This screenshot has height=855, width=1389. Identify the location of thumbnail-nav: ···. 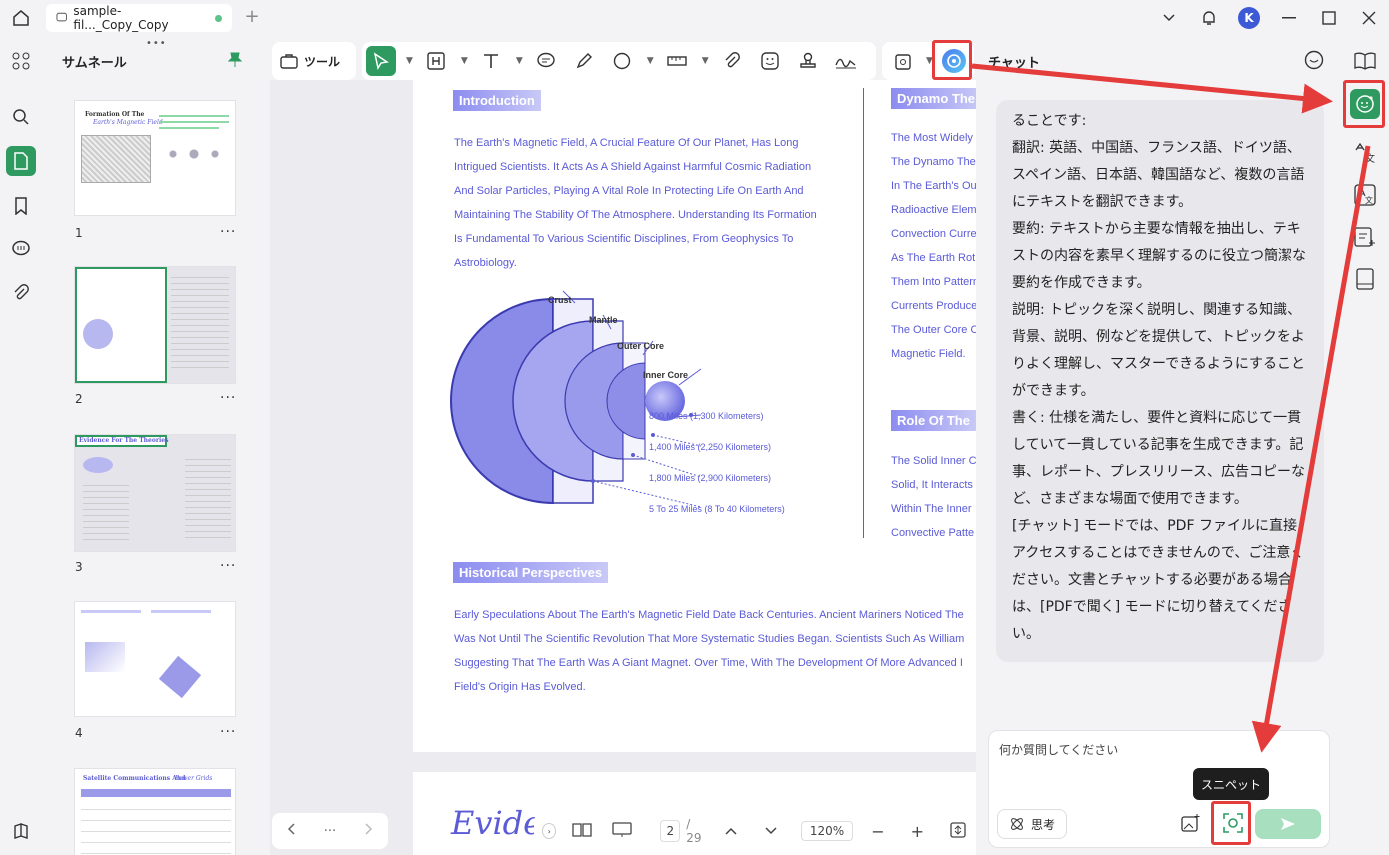
(330, 831).